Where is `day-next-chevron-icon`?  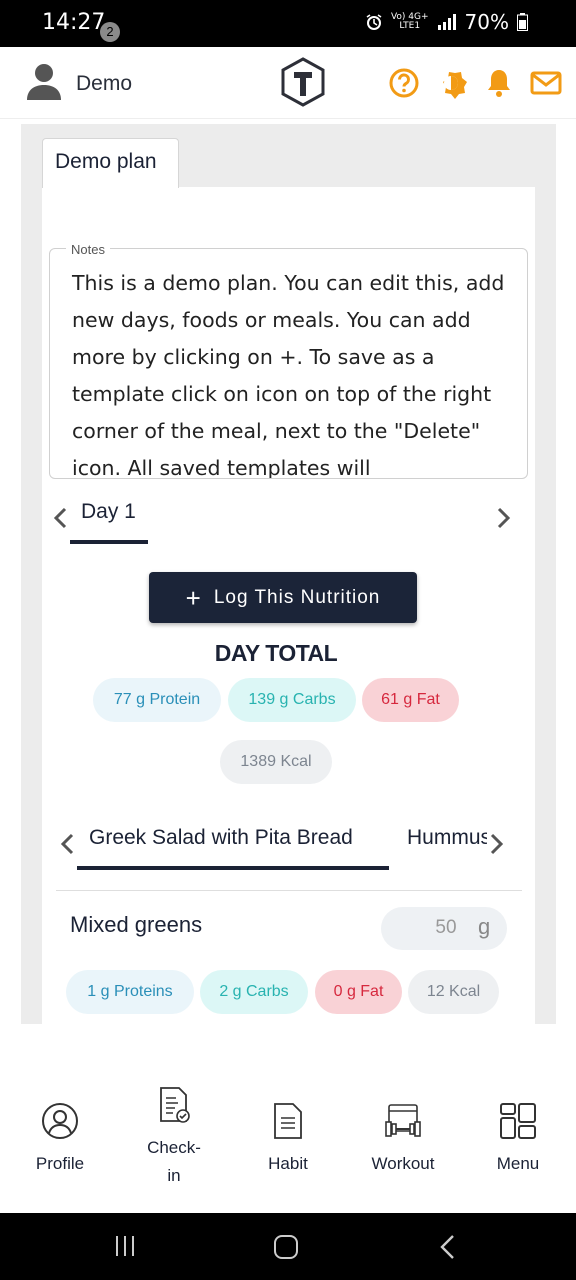
day-next-chevron-icon is located at coordinates (504, 518).